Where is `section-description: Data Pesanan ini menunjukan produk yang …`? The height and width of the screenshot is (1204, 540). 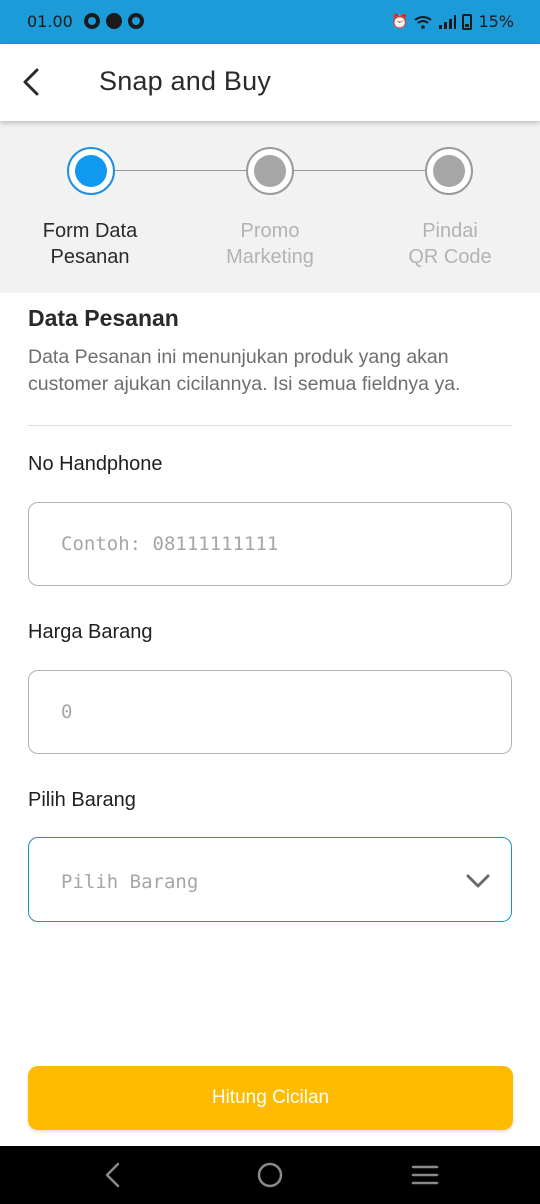
section-description: Data Pesanan ini menunjukan produk yang … is located at coordinates (244, 370).